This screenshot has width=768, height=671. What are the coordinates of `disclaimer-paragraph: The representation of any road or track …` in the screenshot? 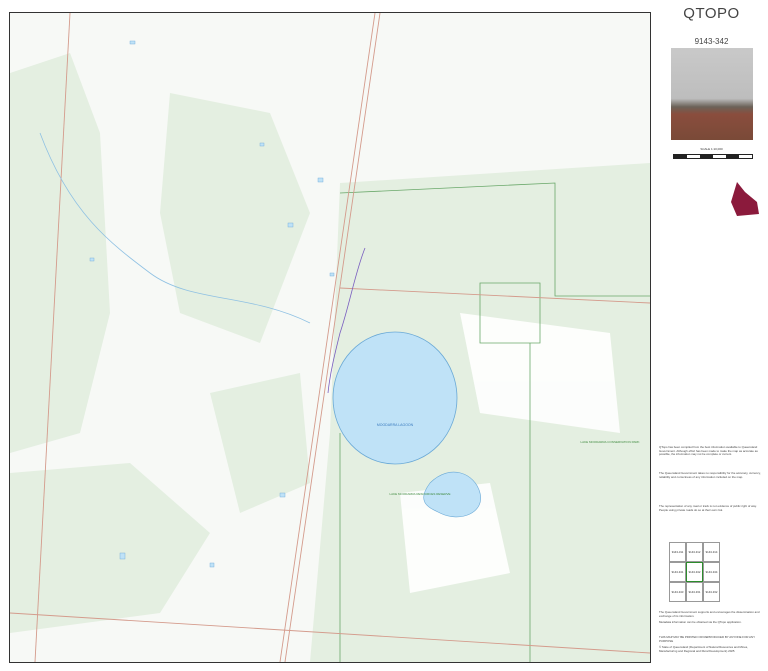 It's located at (708, 508).